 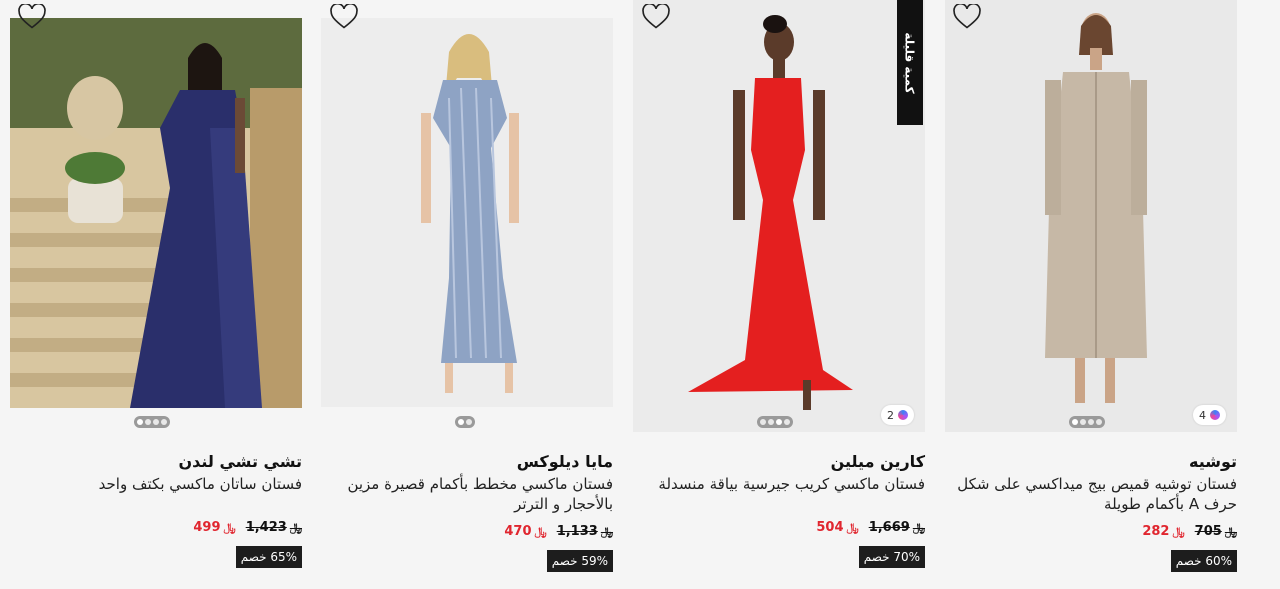 What do you see at coordinates (1212, 461) in the screenshot?
I see `brand-name: توشيه` at bounding box center [1212, 461].